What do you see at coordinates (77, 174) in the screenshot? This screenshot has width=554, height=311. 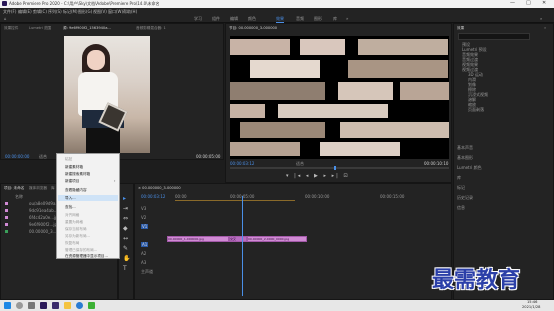 I see `menu-item-new-search-bin: 新建搜索素材箱` at bounding box center [77, 174].